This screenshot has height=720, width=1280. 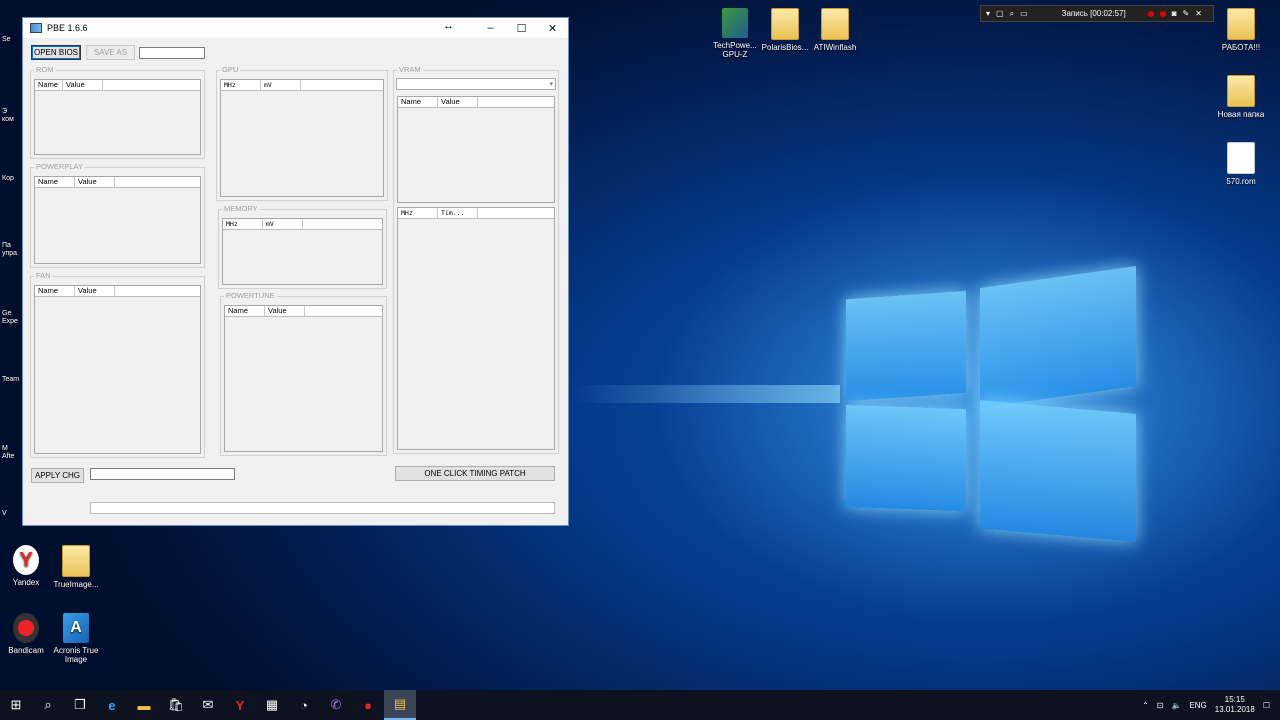 I want to click on apply-field, so click(x=162, y=474).